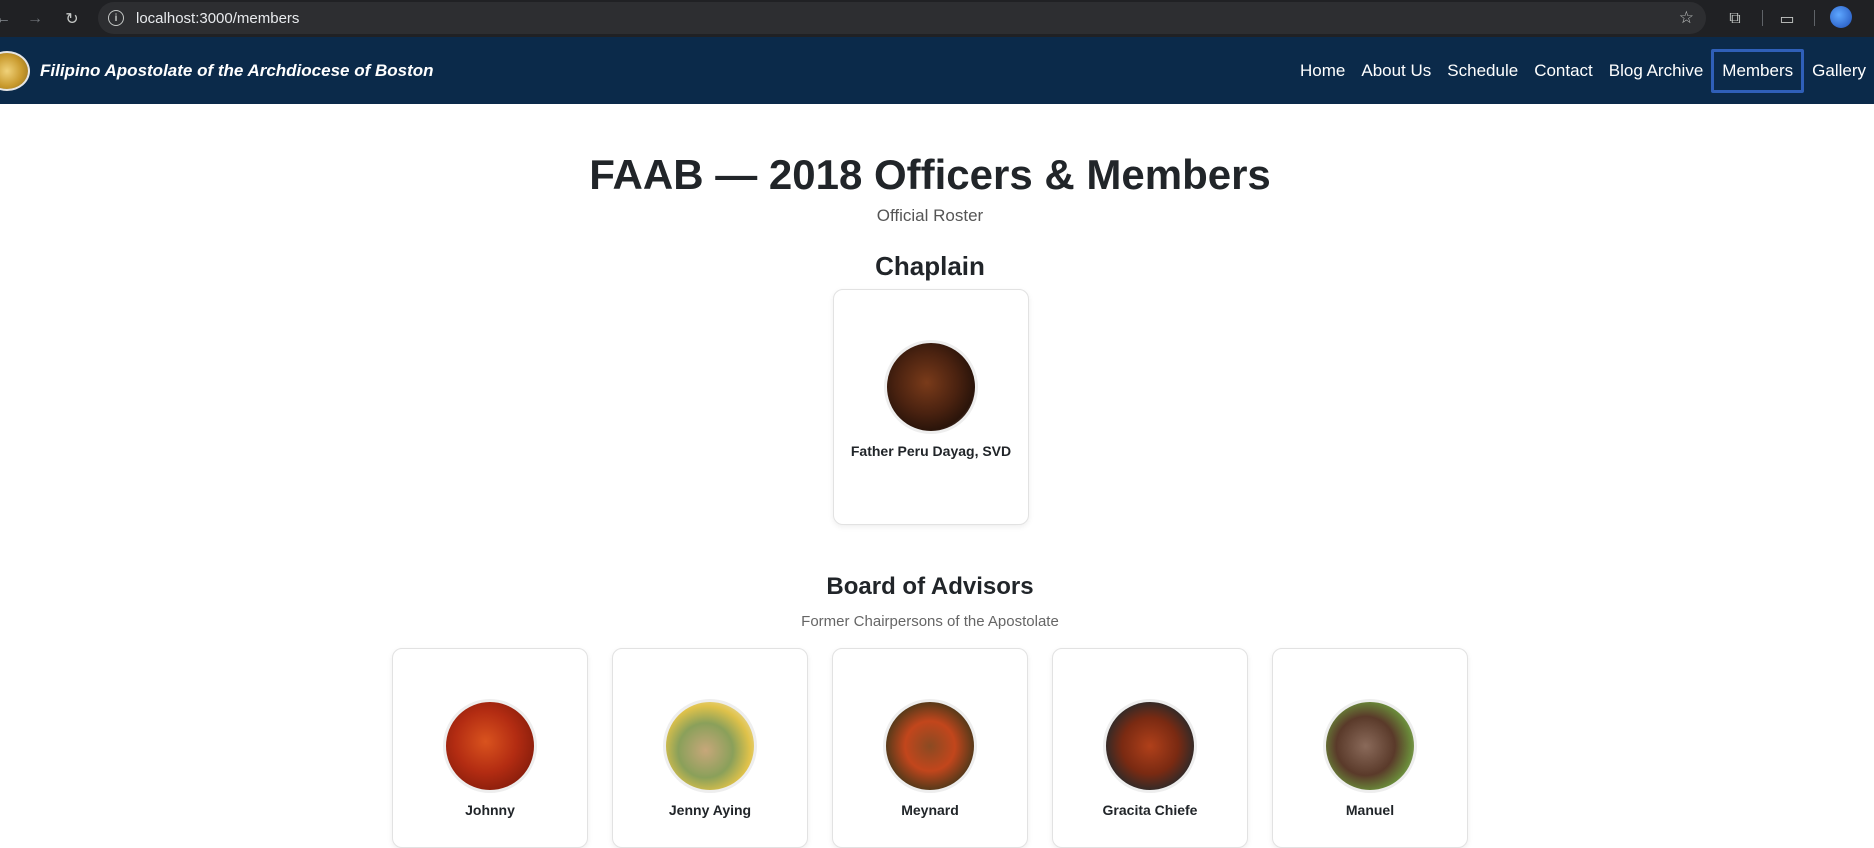 This screenshot has width=1874, height=848. What do you see at coordinates (902, 18) in the screenshot?
I see `address-bar: i localhost:3000/members ☆` at bounding box center [902, 18].